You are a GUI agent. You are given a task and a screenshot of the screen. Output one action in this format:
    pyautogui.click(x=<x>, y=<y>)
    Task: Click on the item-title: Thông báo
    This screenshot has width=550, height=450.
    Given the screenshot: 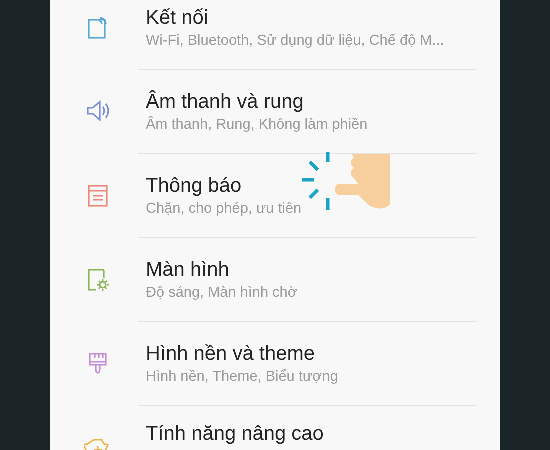 What is the action you would take?
    pyautogui.click(x=194, y=186)
    